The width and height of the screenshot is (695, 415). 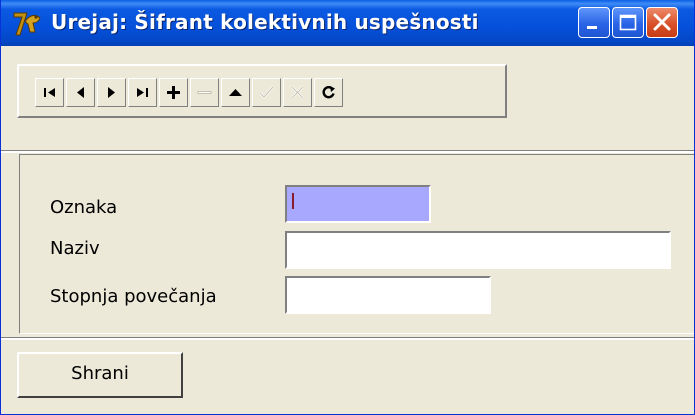 What do you see at coordinates (478, 250) in the screenshot?
I see `naziv-field` at bounding box center [478, 250].